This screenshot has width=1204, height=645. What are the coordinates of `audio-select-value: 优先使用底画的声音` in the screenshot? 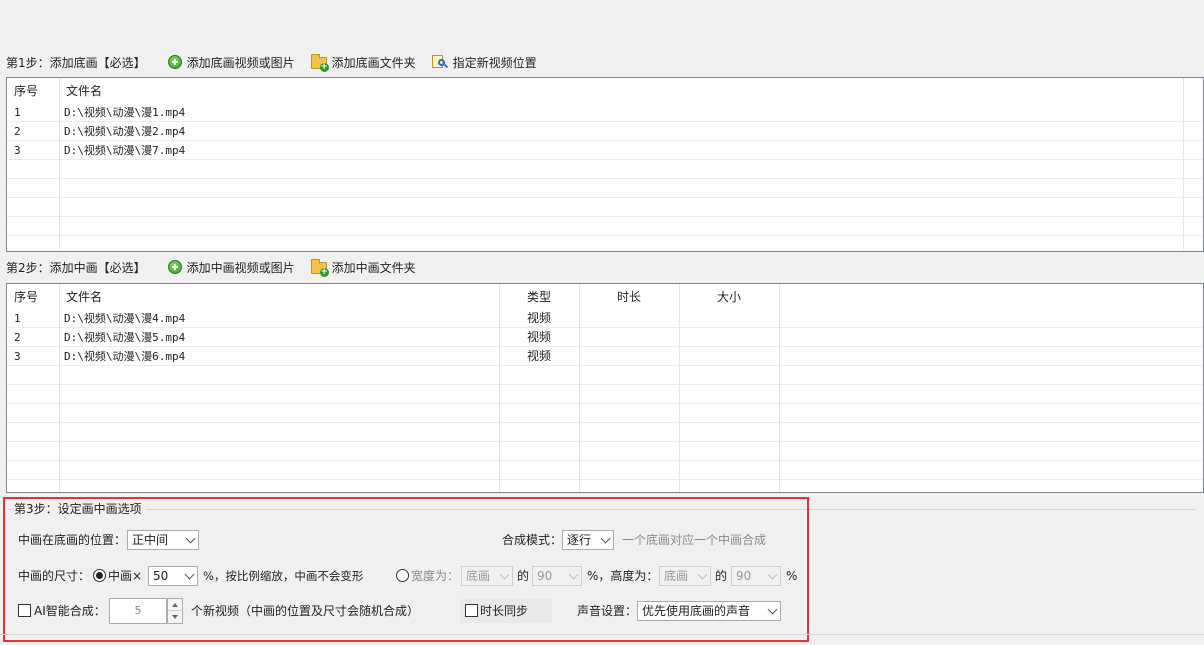 It's located at (696, 611).